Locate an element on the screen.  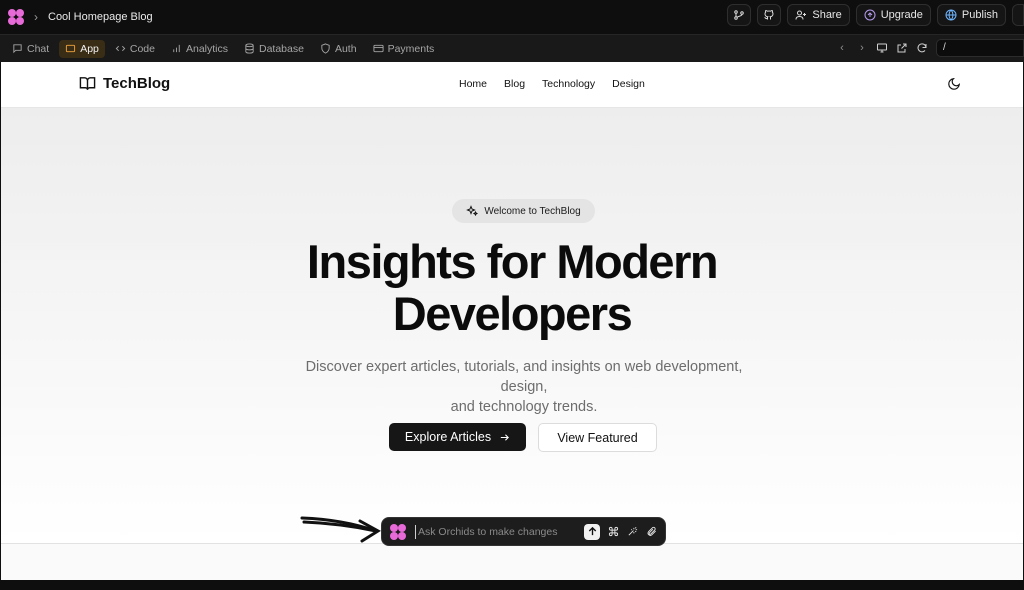
arrow-up-icon is located at coordinates (592, 531).